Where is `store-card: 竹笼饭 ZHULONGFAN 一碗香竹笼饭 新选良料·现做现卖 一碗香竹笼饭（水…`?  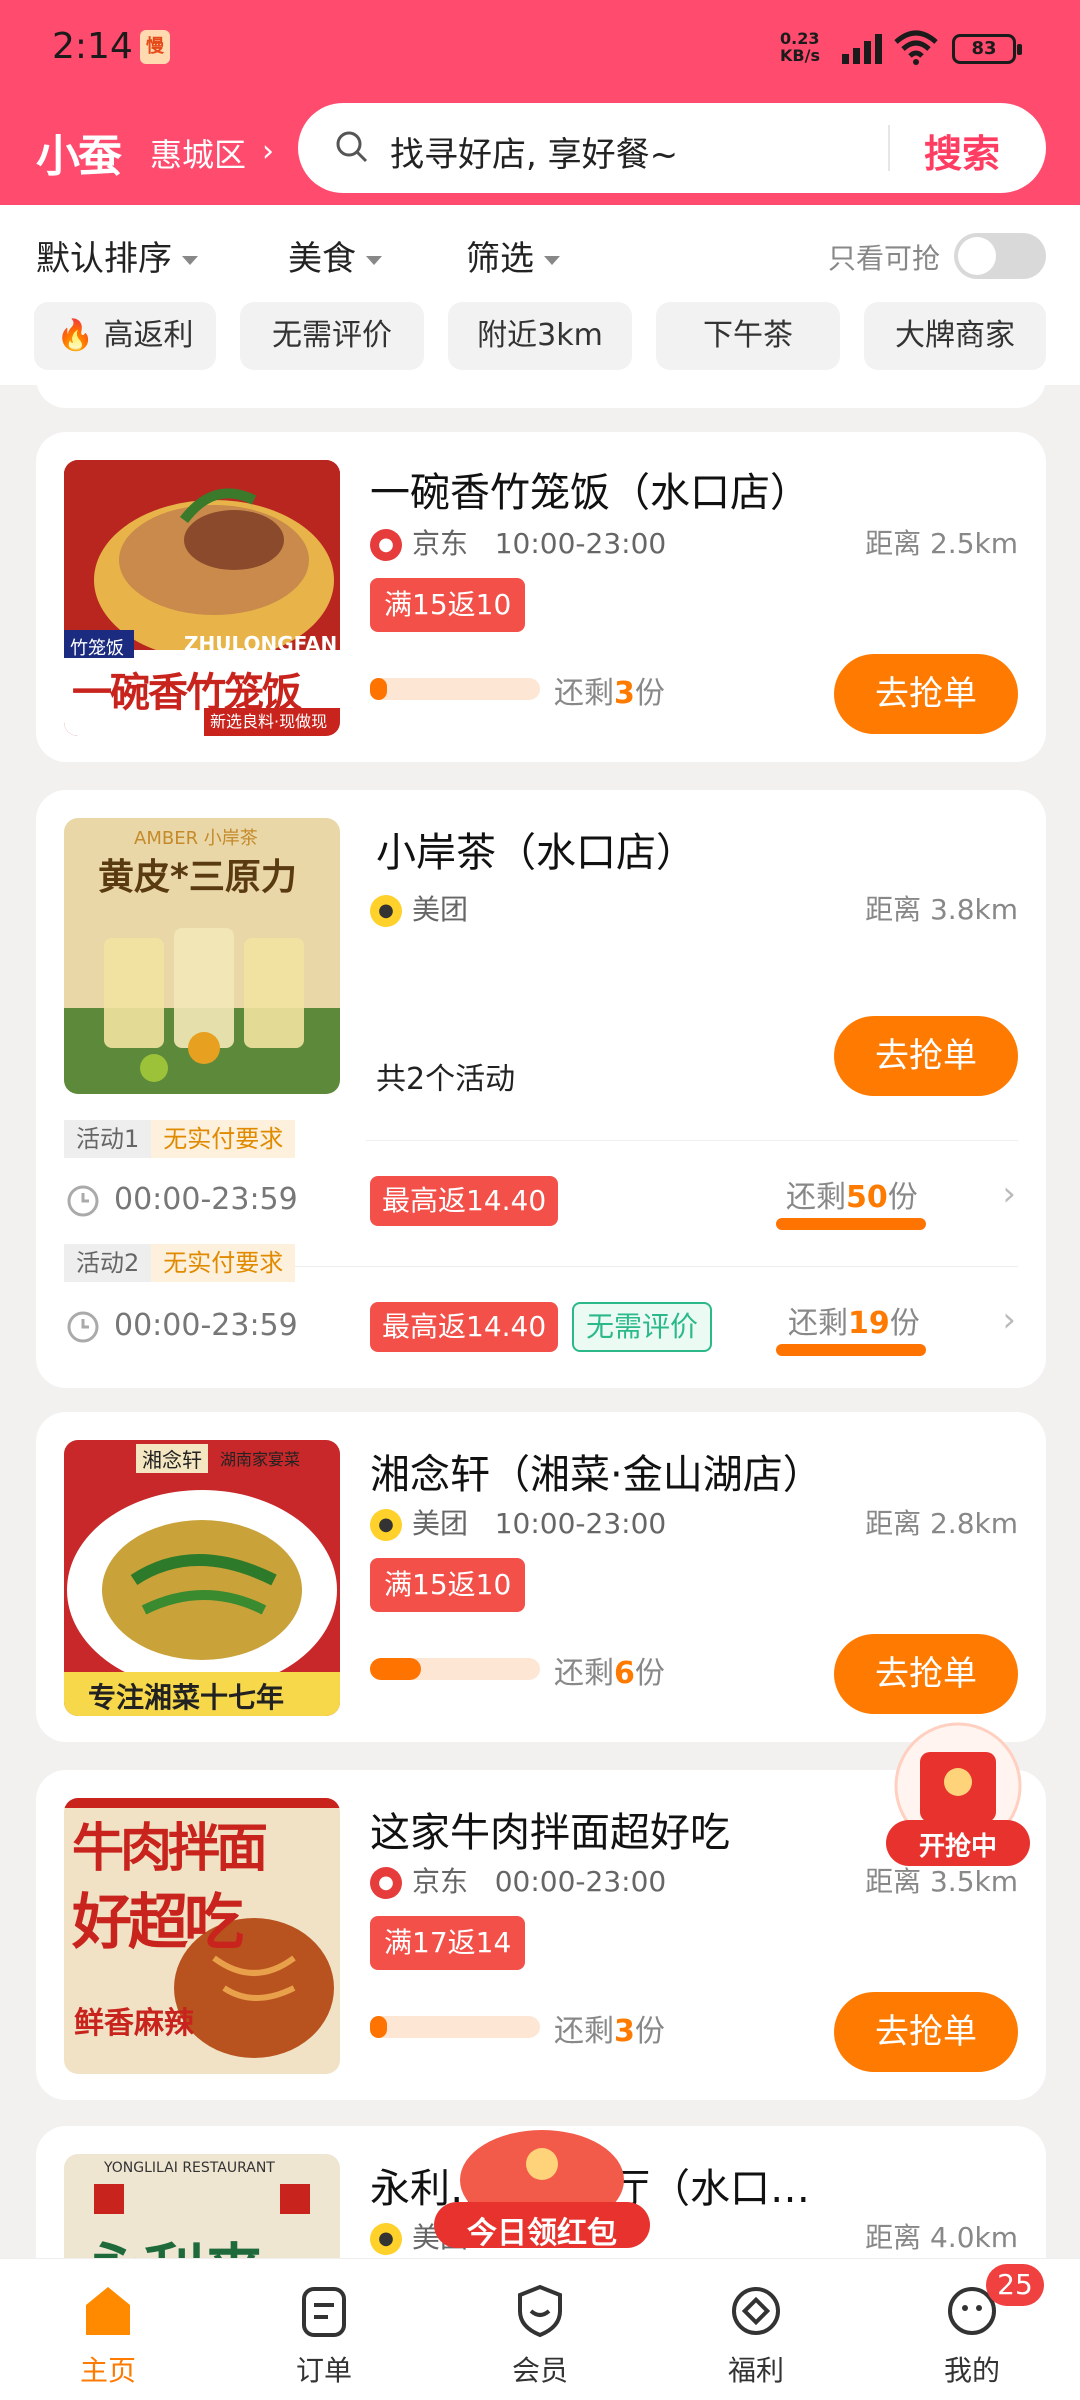 store-card: 竹笼饭 ZHULONGFAN 一碗香竹笼饭 新选良料·现做现卖 一碗香竹笼饭（水… is located at coordinates (541, 597).